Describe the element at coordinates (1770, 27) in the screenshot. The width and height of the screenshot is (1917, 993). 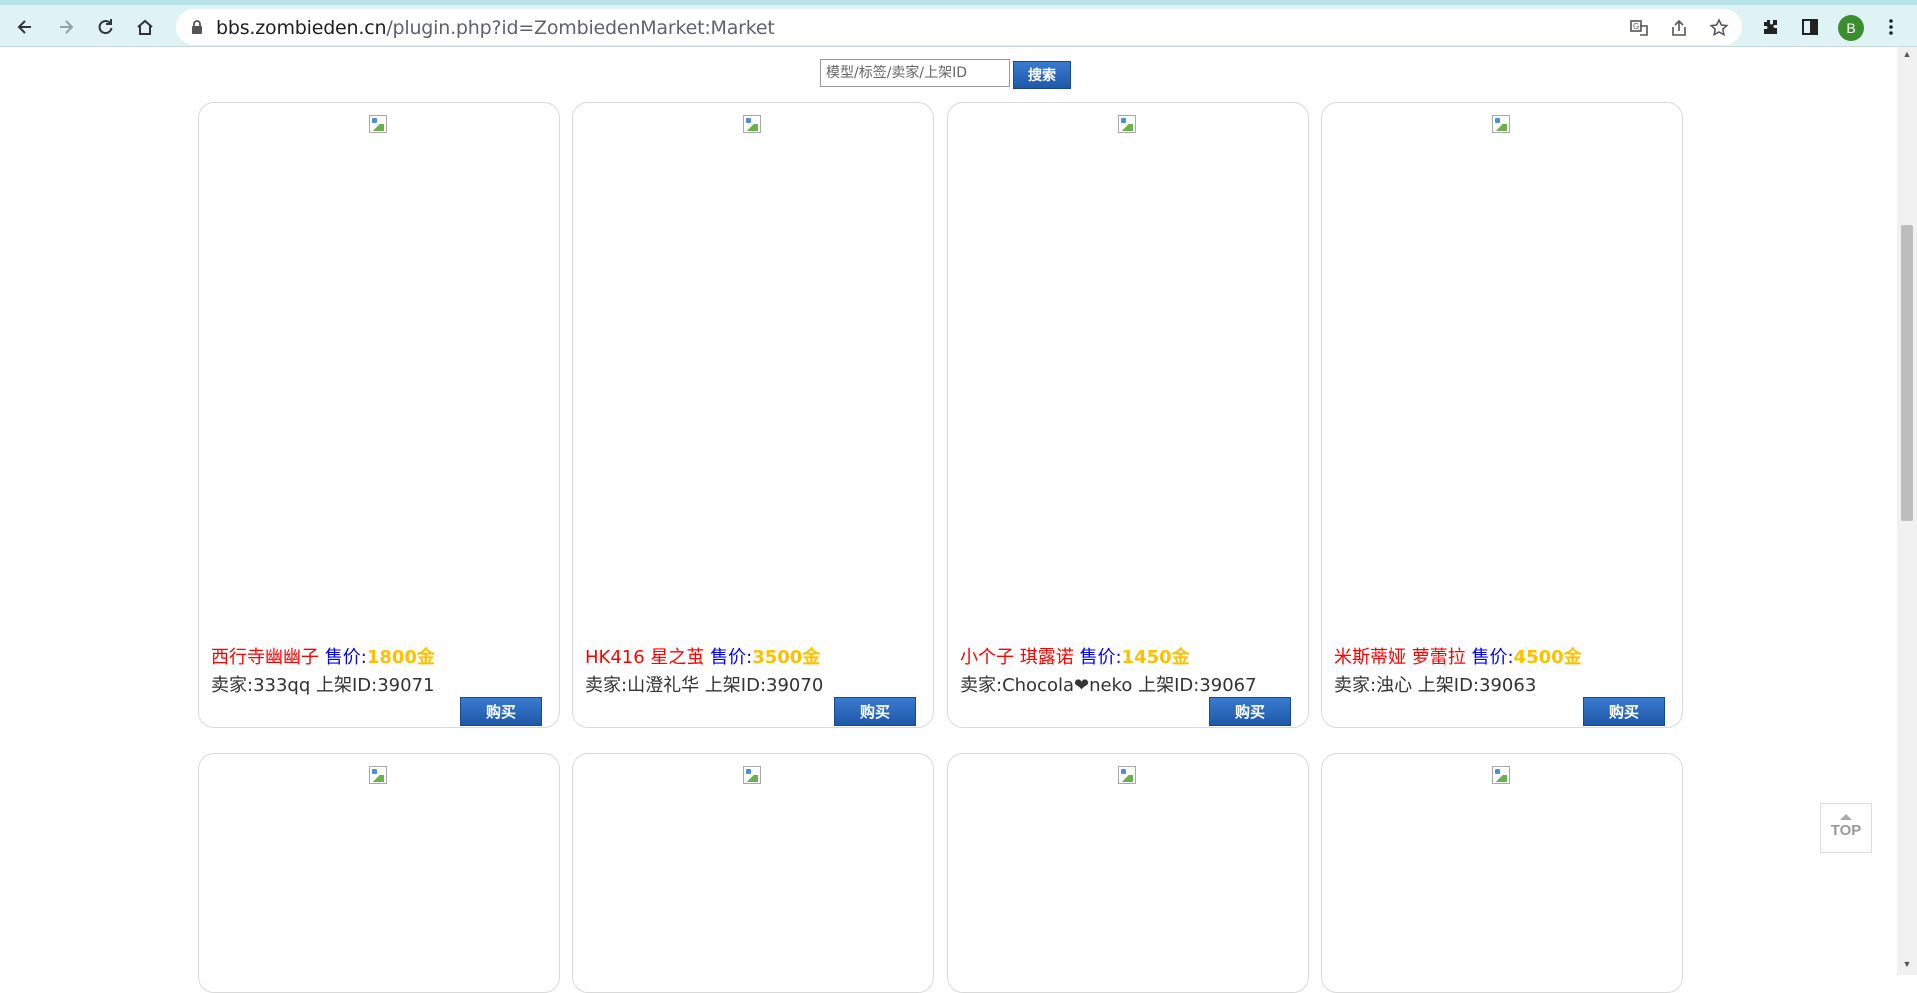
I see `extensions-icon` at that location.